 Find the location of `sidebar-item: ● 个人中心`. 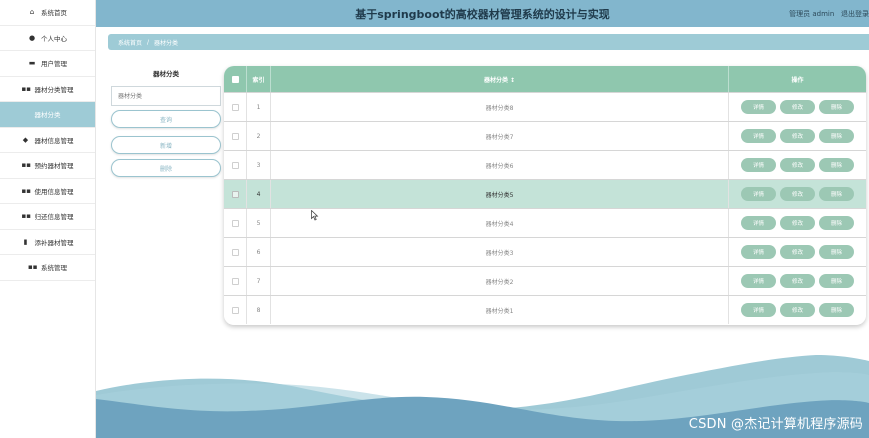

sidebar-item: ● 个人中心 is located at coordinates (47, 38).